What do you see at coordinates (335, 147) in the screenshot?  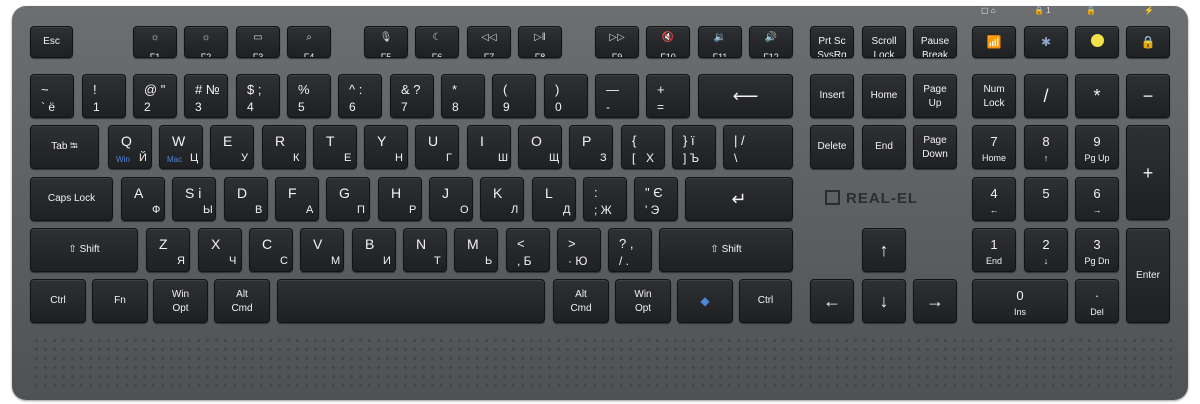 I see `key-t: TЕ` at bounding box center [335, 147].